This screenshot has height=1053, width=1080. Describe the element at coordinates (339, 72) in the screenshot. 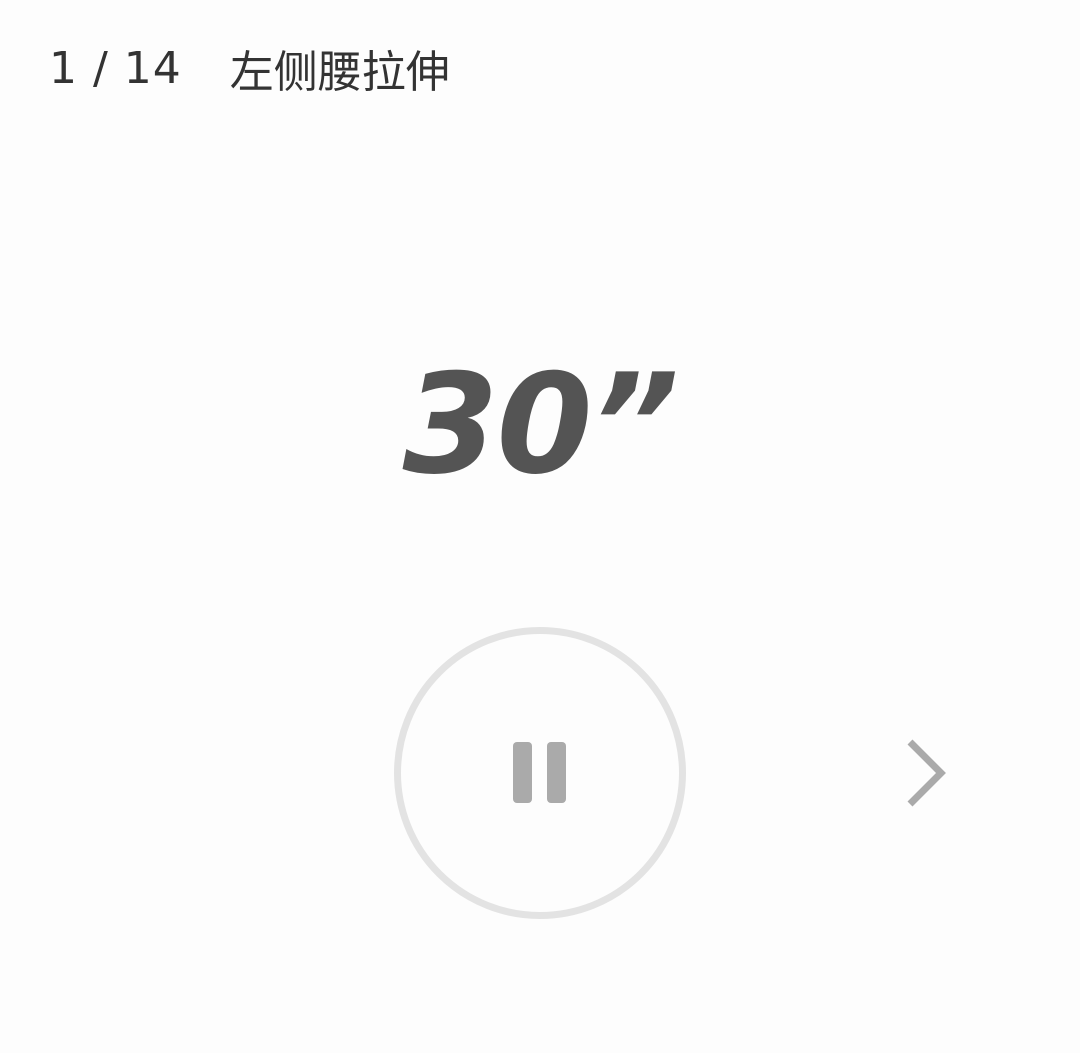

I see `exercise-title: 左侧腰拉伸` at that location.